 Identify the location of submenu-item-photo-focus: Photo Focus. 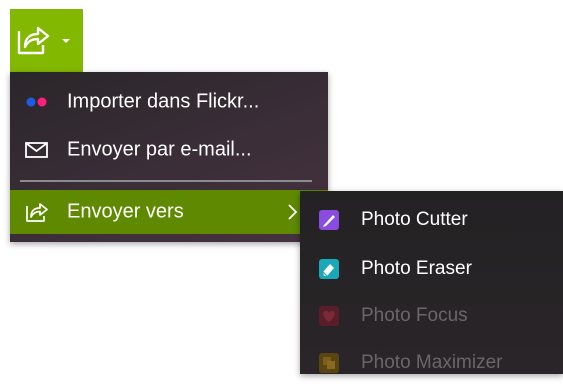
(431, 316).